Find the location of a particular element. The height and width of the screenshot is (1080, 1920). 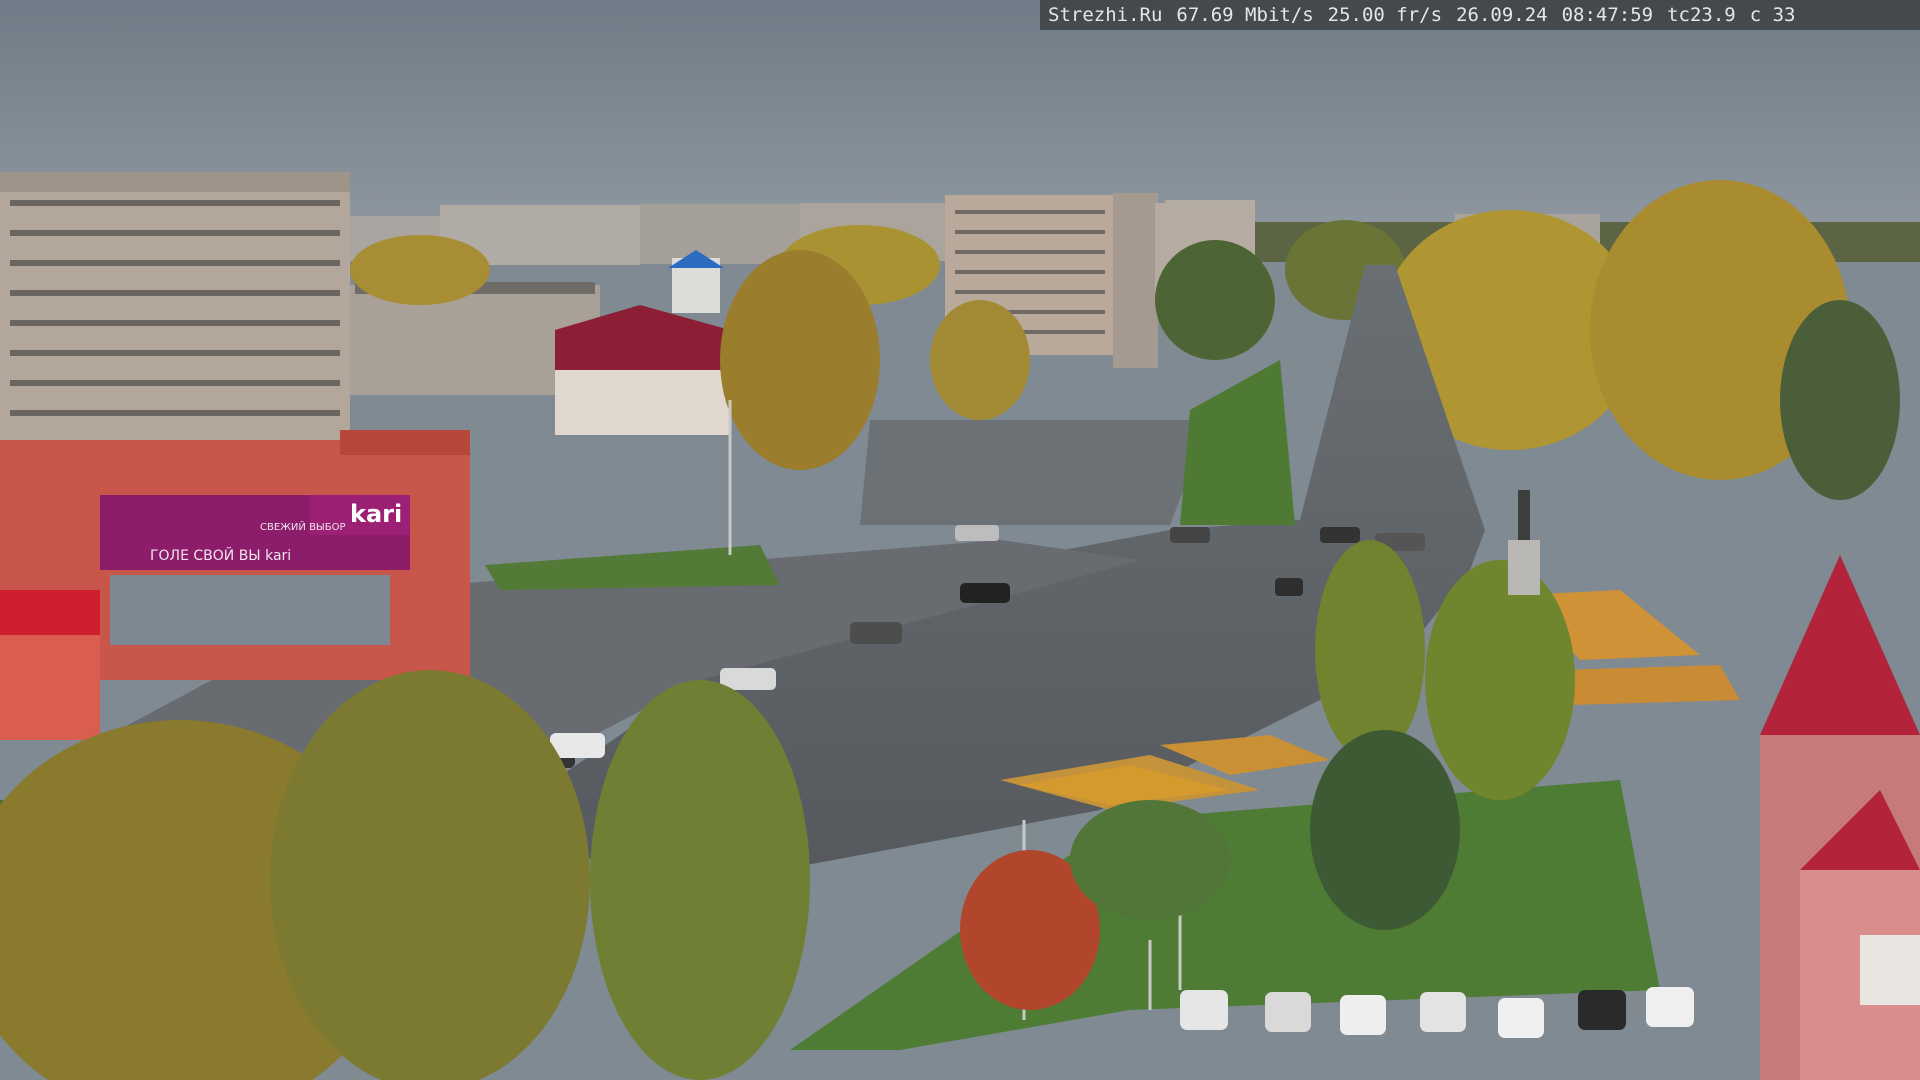

overlay-framerate: 25.00 fr/s is located at coordinates (1385, 15).